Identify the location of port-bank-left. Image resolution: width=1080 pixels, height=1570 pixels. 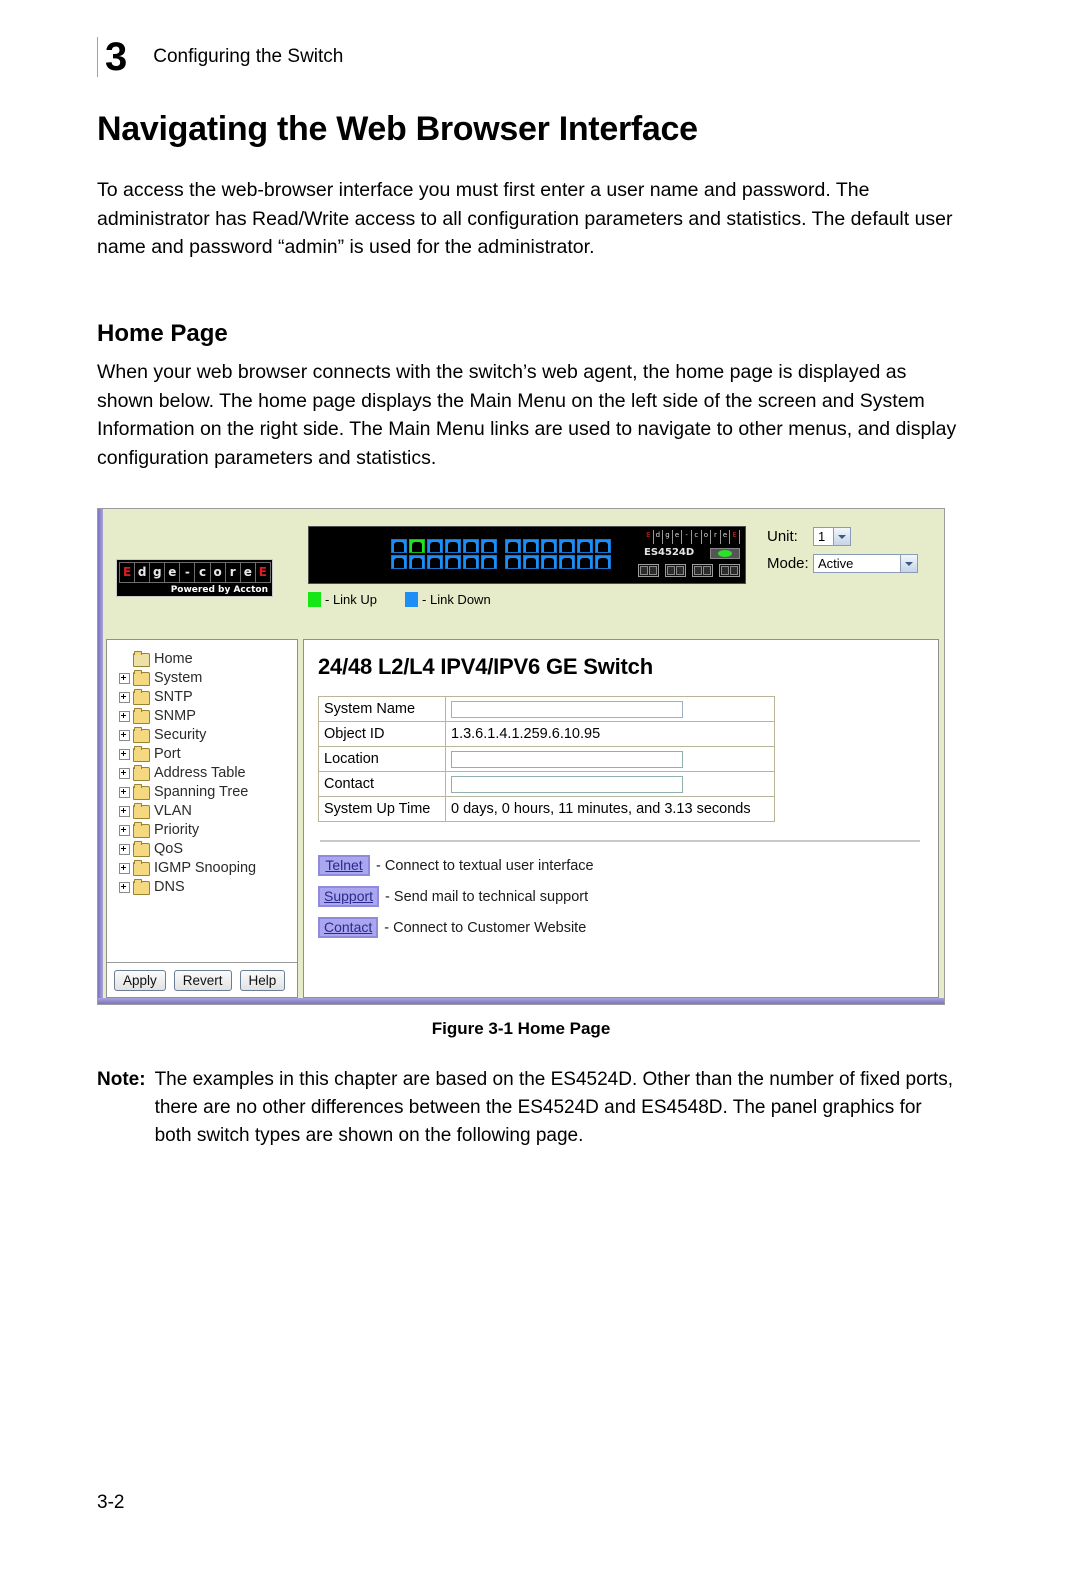
(444, 554).